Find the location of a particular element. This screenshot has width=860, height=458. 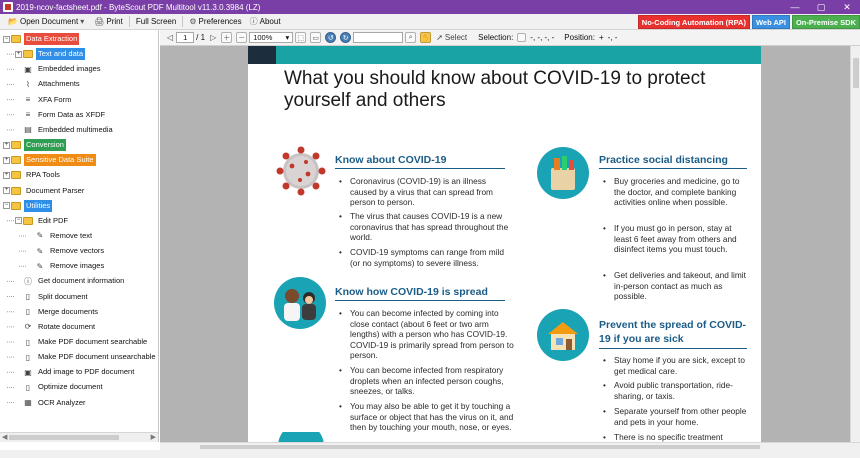

rotate-left-icon: ↺ is located at coordinates (331, 37).